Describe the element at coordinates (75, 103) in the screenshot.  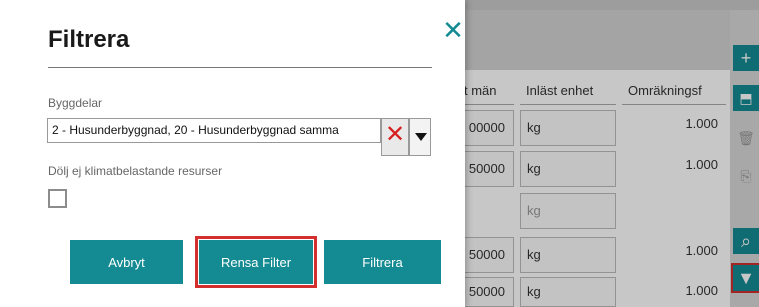
I see `building-parts-label: Byggdelar` at that location.